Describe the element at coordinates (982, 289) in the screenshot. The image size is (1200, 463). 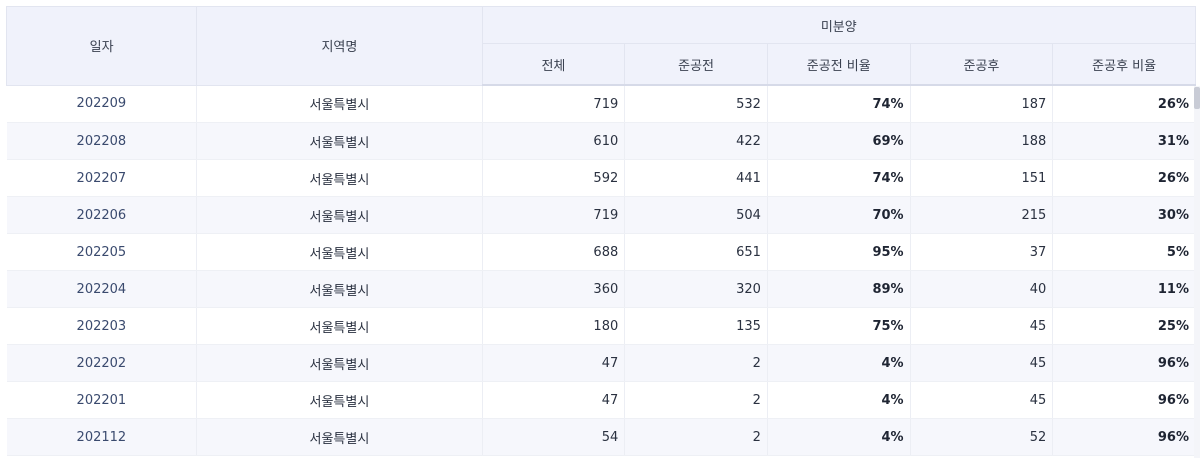
I see `row-after-completion: 40` at that location.